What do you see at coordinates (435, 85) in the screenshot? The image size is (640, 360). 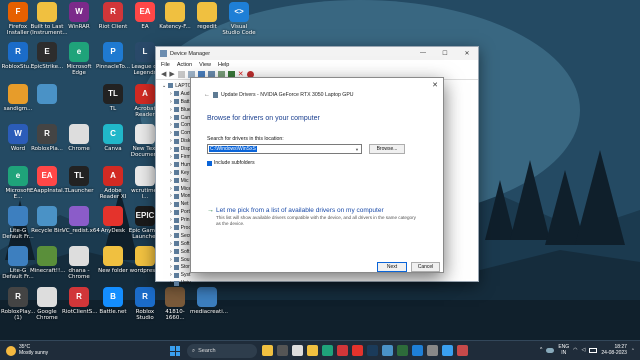 I see `dialog-close-button: ✕` at bounding box center [435, 85].